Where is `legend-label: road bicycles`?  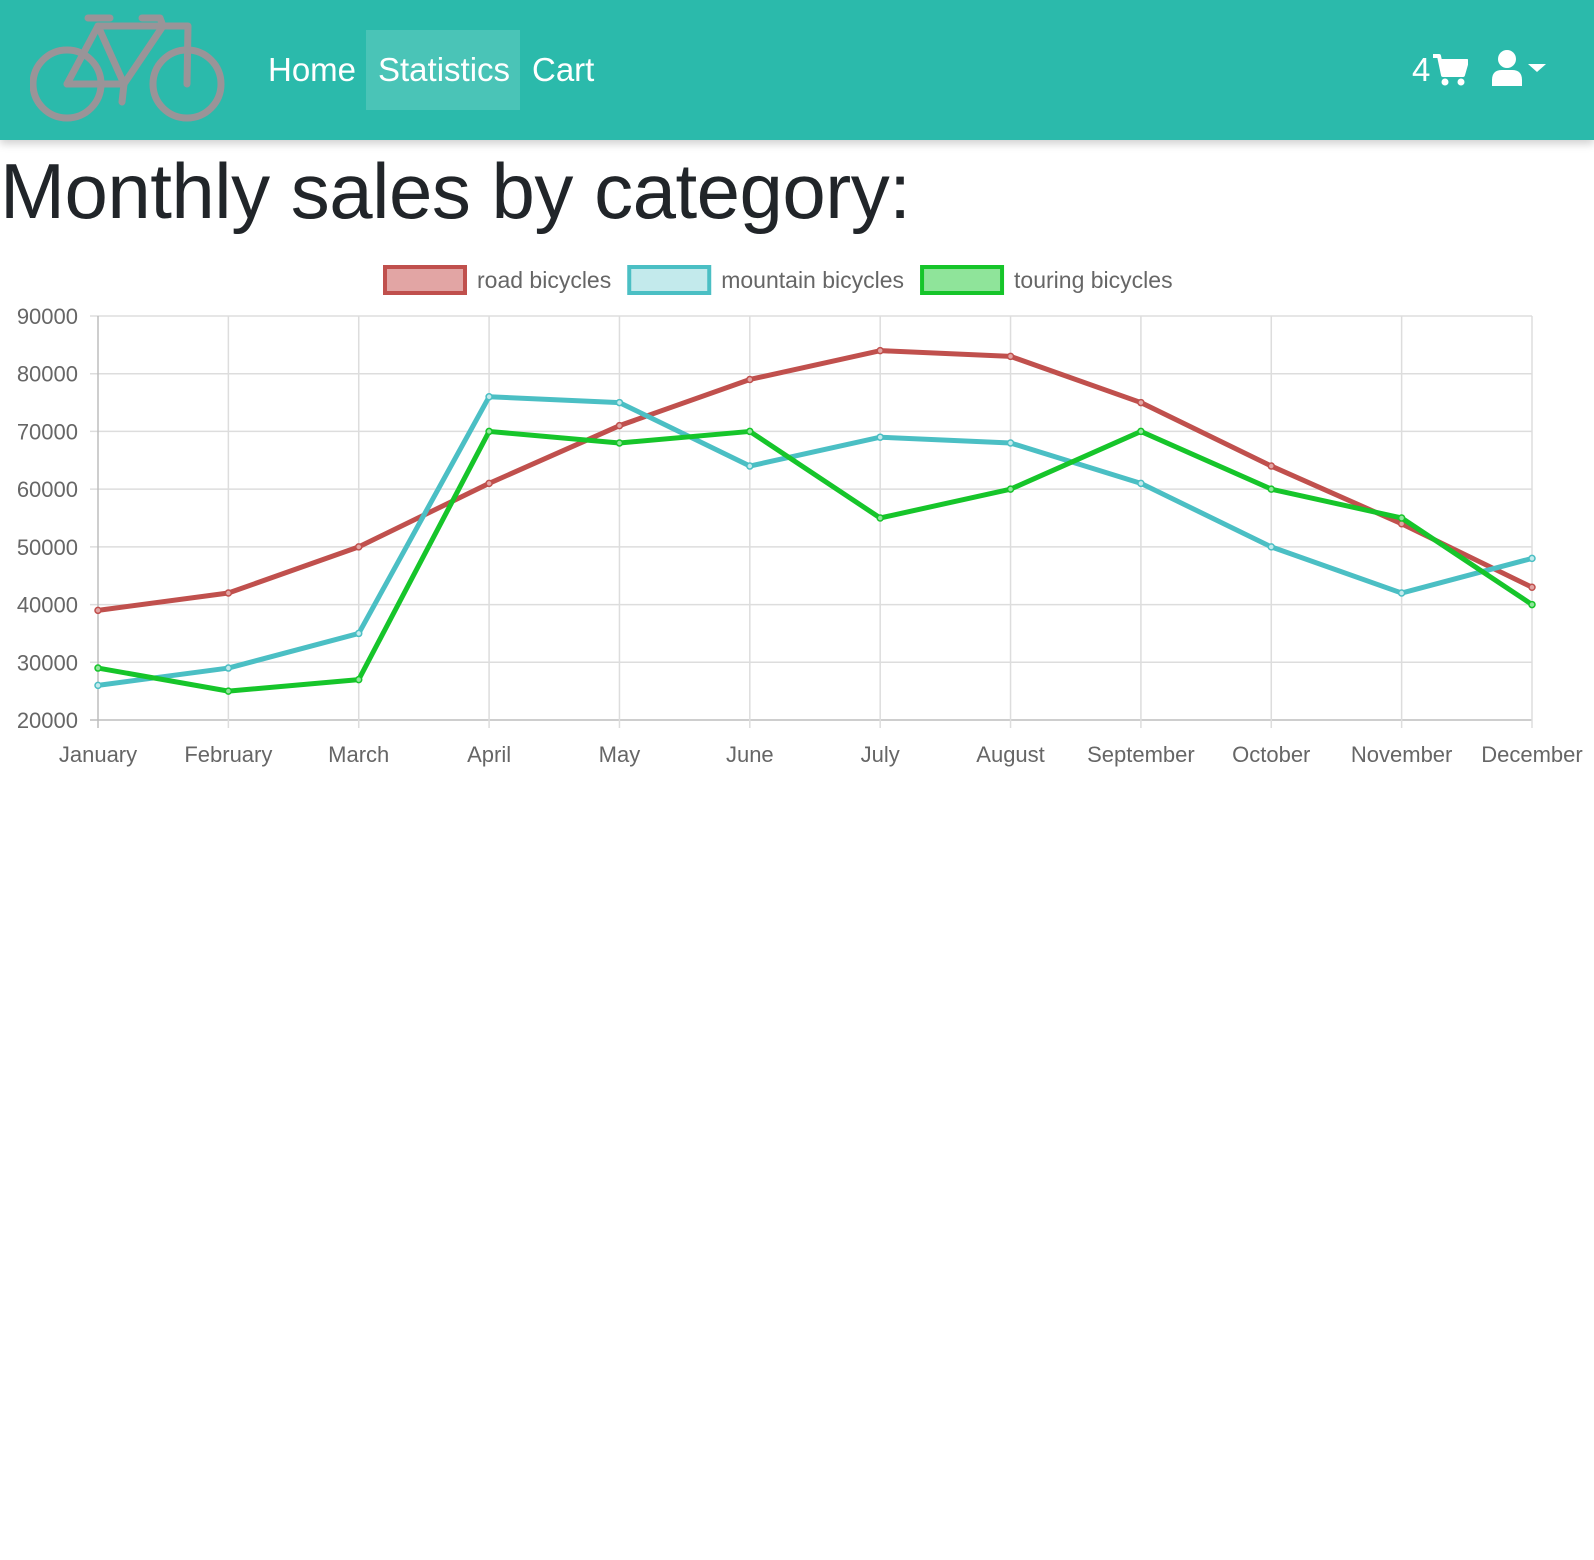
legend-label: road bicycles is located at coordinates (544, 280).